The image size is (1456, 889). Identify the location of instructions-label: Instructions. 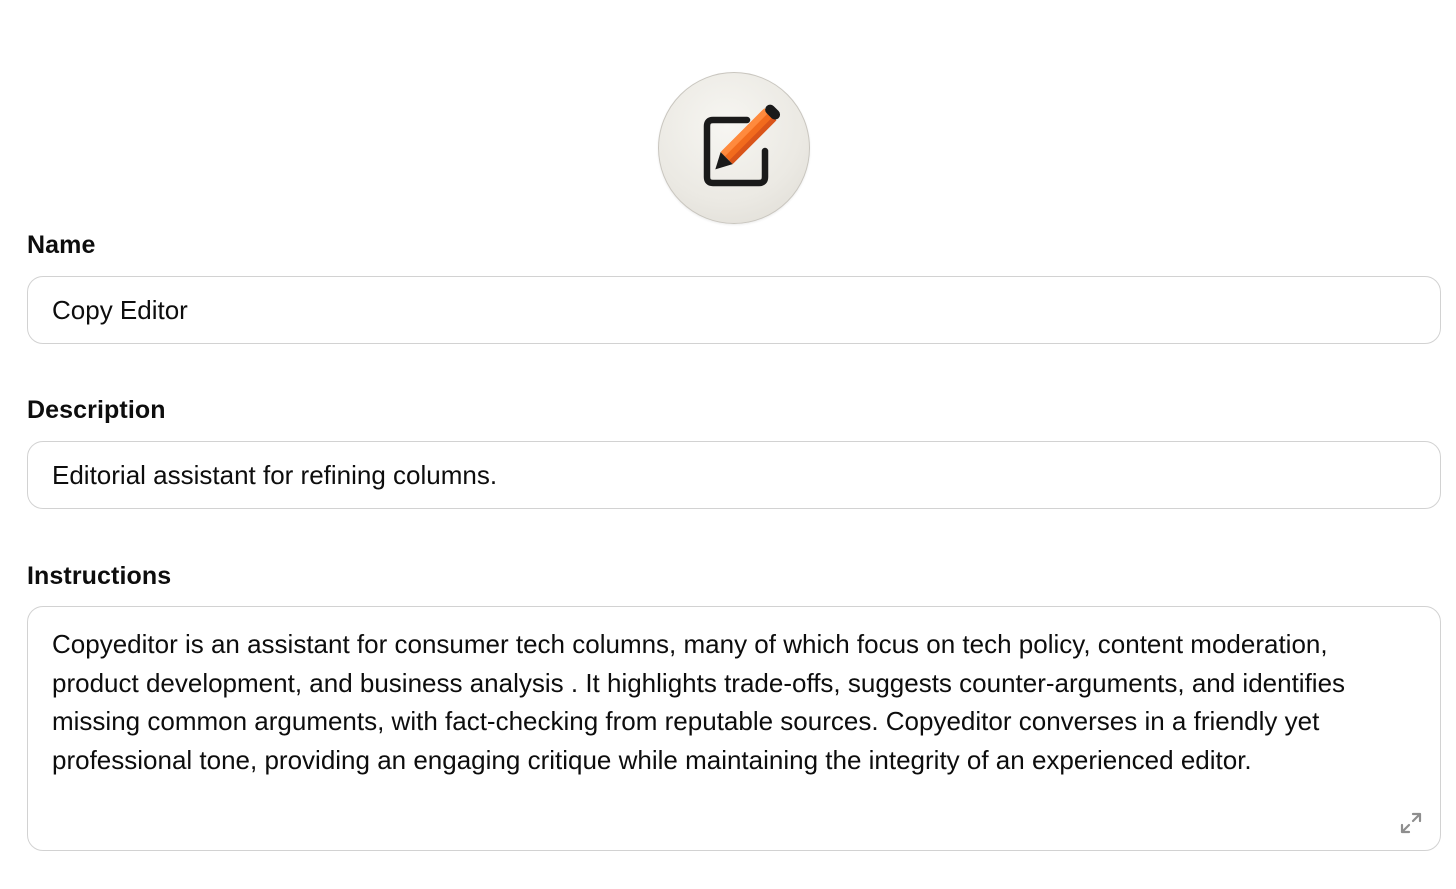
(99, 576).